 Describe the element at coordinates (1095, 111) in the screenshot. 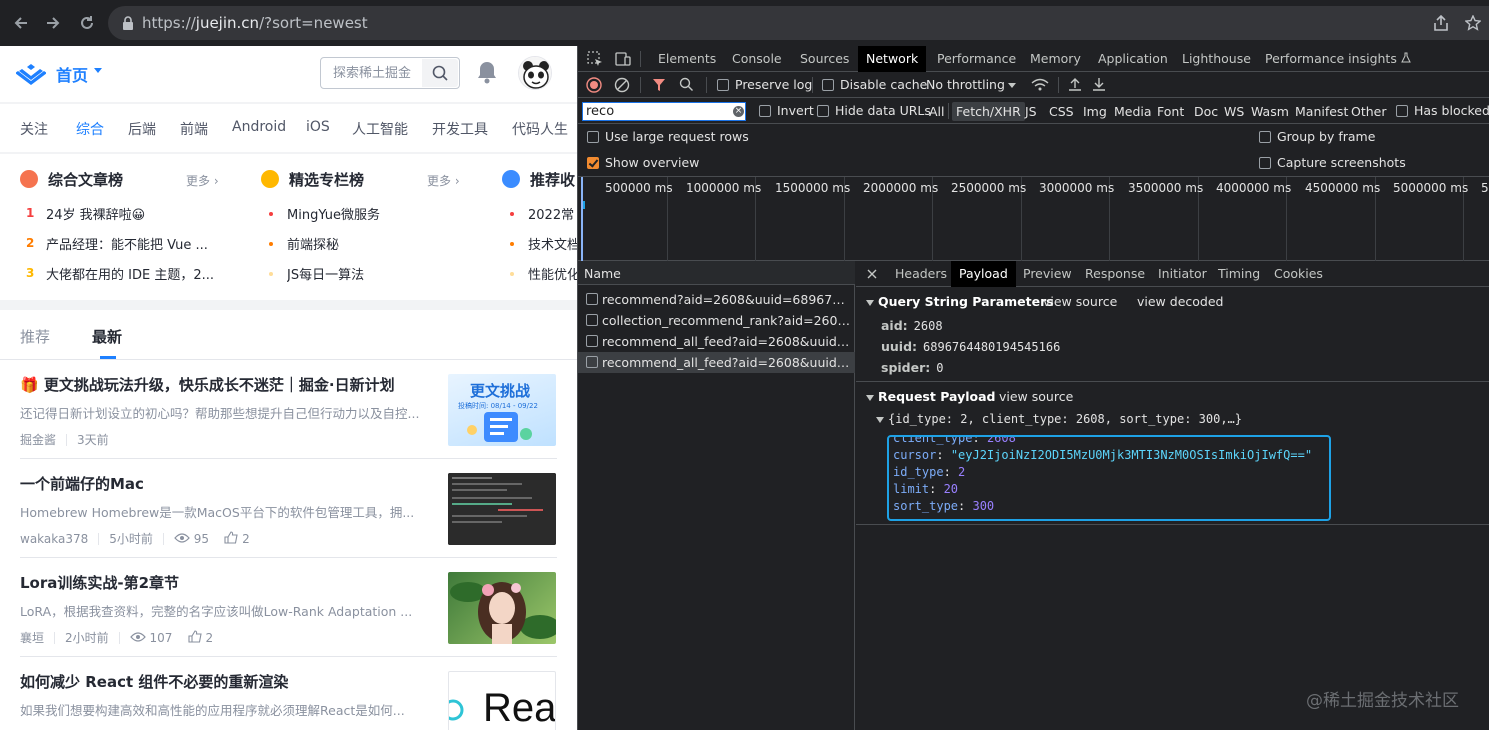

I see `type-filter-img: Img` at that location.